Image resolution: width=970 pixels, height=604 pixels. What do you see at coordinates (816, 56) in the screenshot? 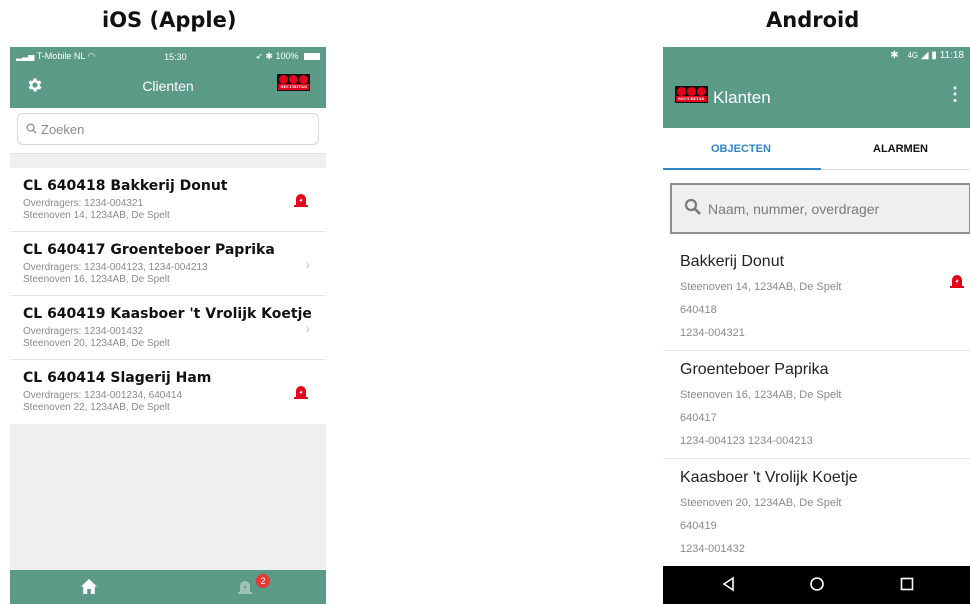
I see `android-status-bar: ✱ 4G ◢ ▮ 11:18` at bounding box center [816, 56].